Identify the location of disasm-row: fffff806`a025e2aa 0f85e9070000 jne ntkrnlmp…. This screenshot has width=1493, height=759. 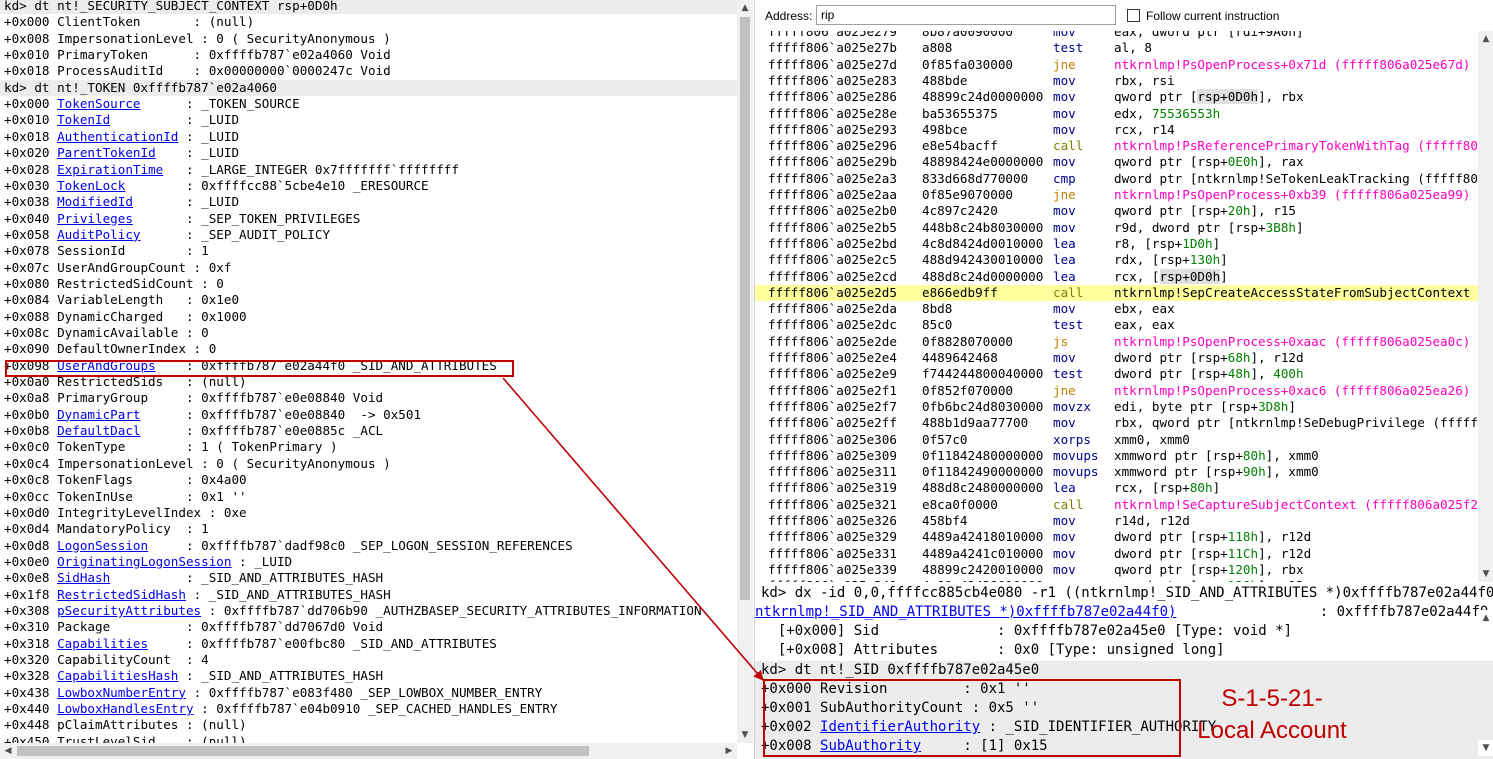
(1116, 195).